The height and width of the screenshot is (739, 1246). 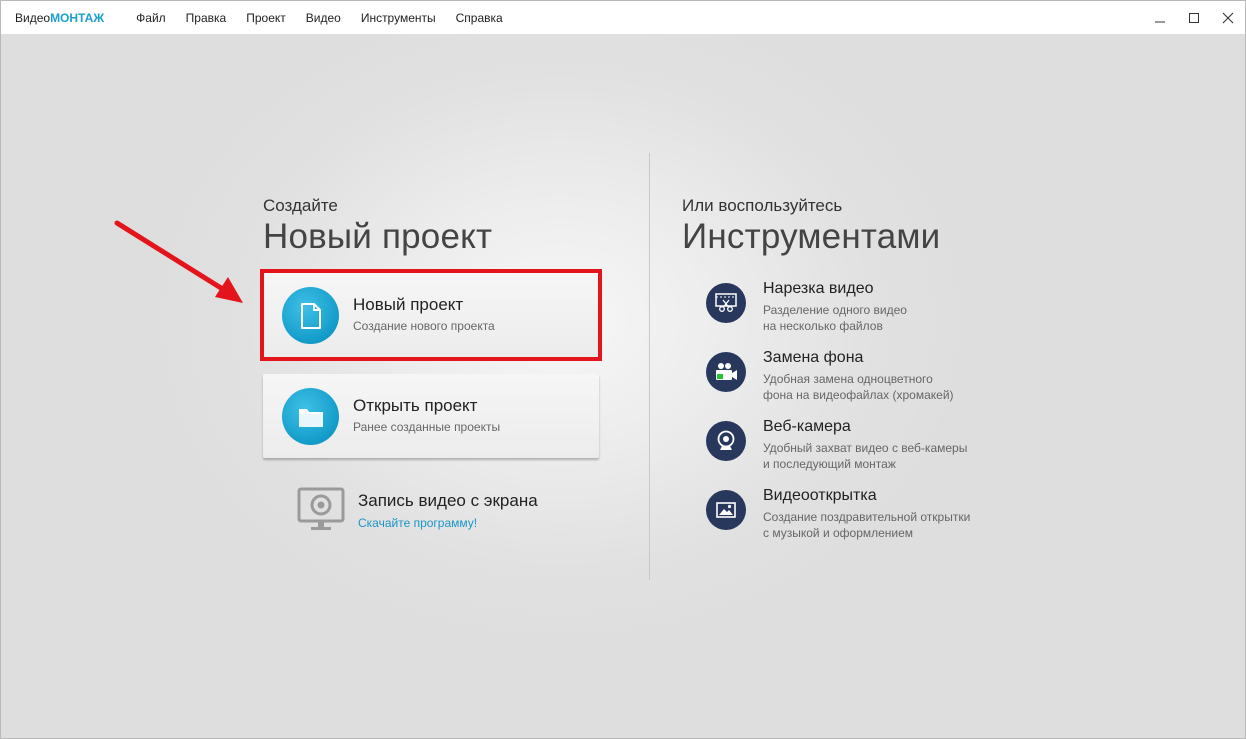 What do you see at coordinates (835, 310) in the screenshot?
I see `tool-video-cut-desc-line1: Разделение одного видео` at bounding box center [835, 310].